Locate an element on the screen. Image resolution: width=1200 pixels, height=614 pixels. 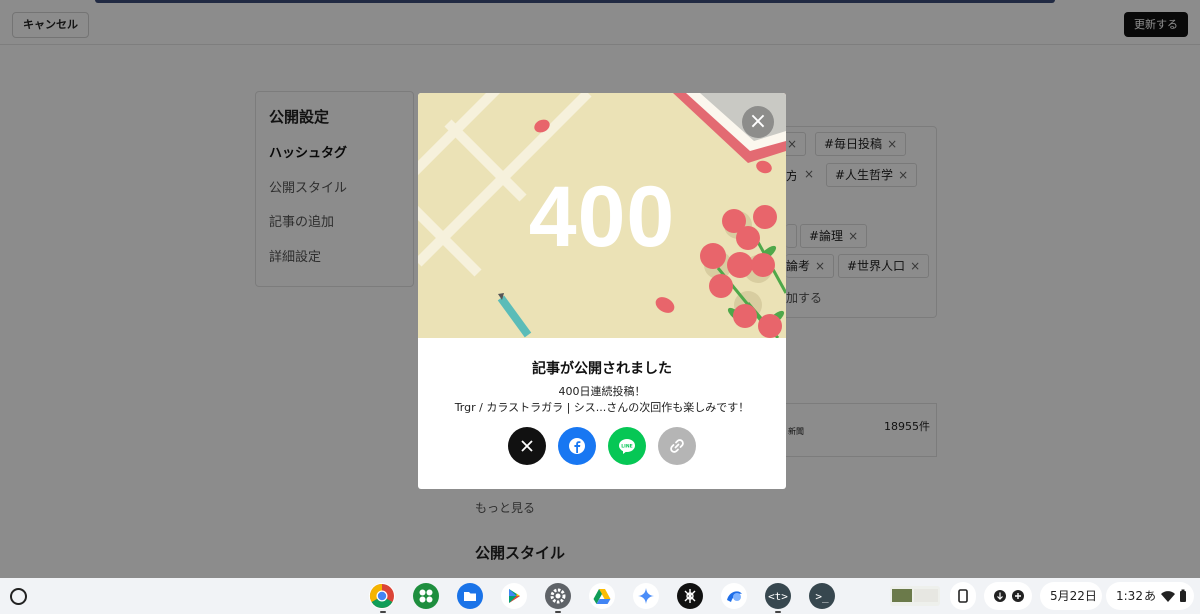
share-facebook-button is located at coordinates (577, 446).